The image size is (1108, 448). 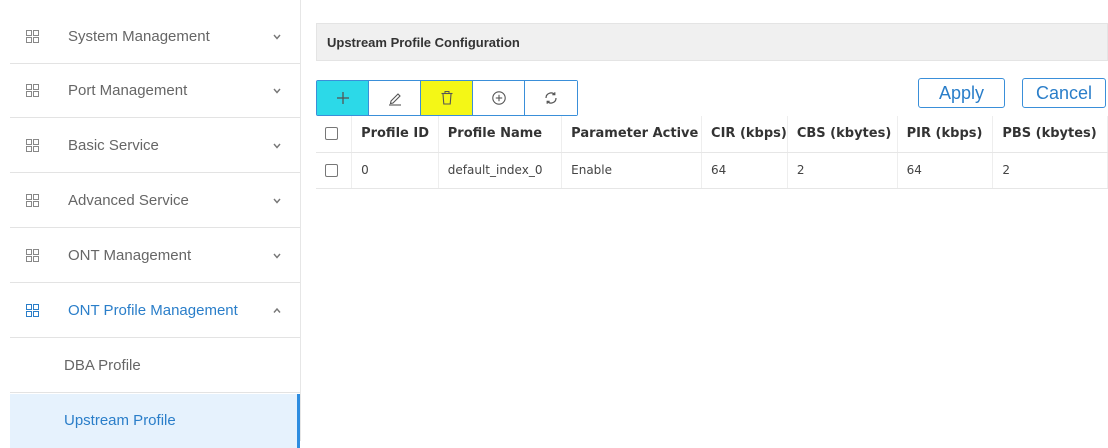 I want to click on select-all-checkbox, so click(x=331, y=134).